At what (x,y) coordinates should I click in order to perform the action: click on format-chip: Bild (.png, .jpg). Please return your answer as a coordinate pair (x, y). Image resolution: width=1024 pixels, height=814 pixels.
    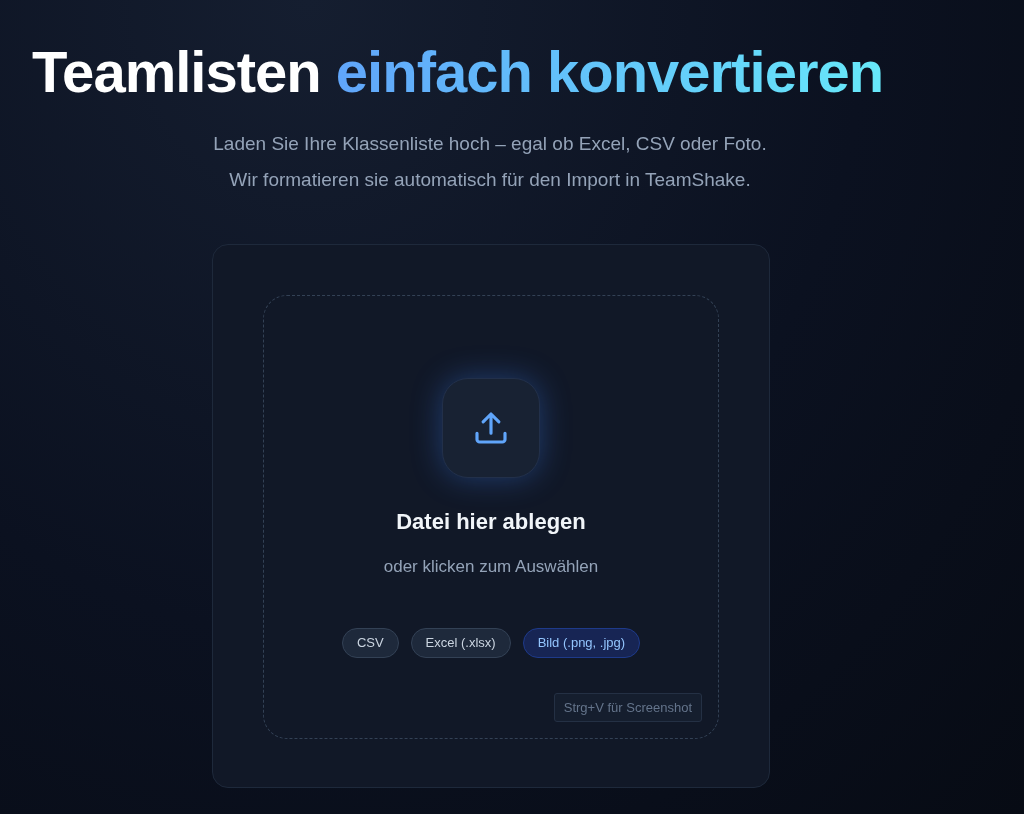
    Looking at the image, I should click on (581, 642).